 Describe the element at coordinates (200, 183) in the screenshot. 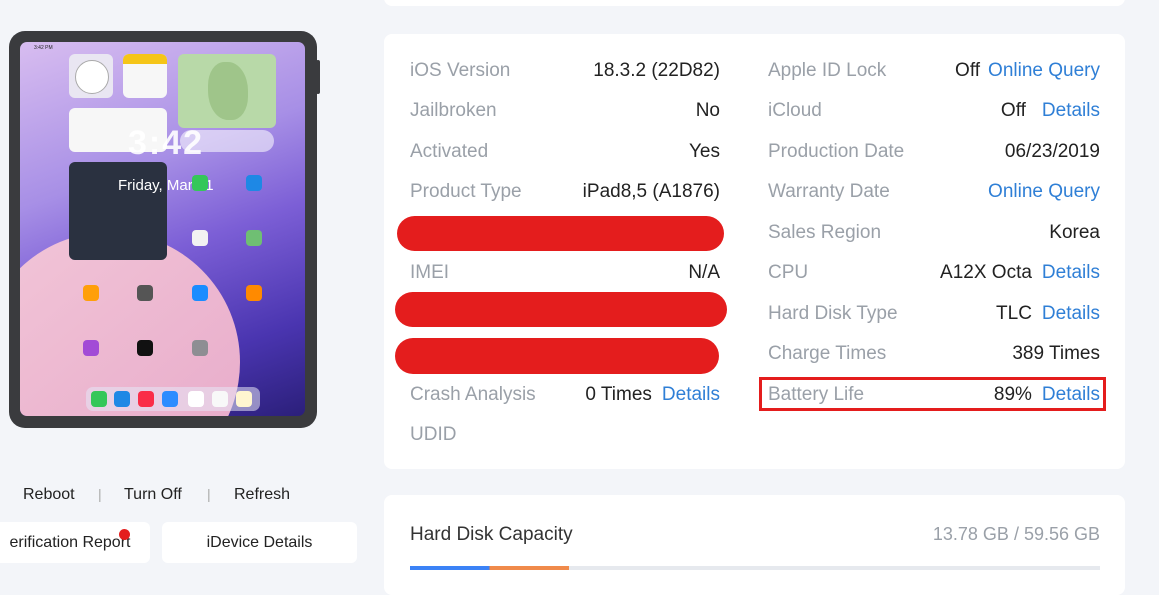

I see `facetime-icon` at that location.